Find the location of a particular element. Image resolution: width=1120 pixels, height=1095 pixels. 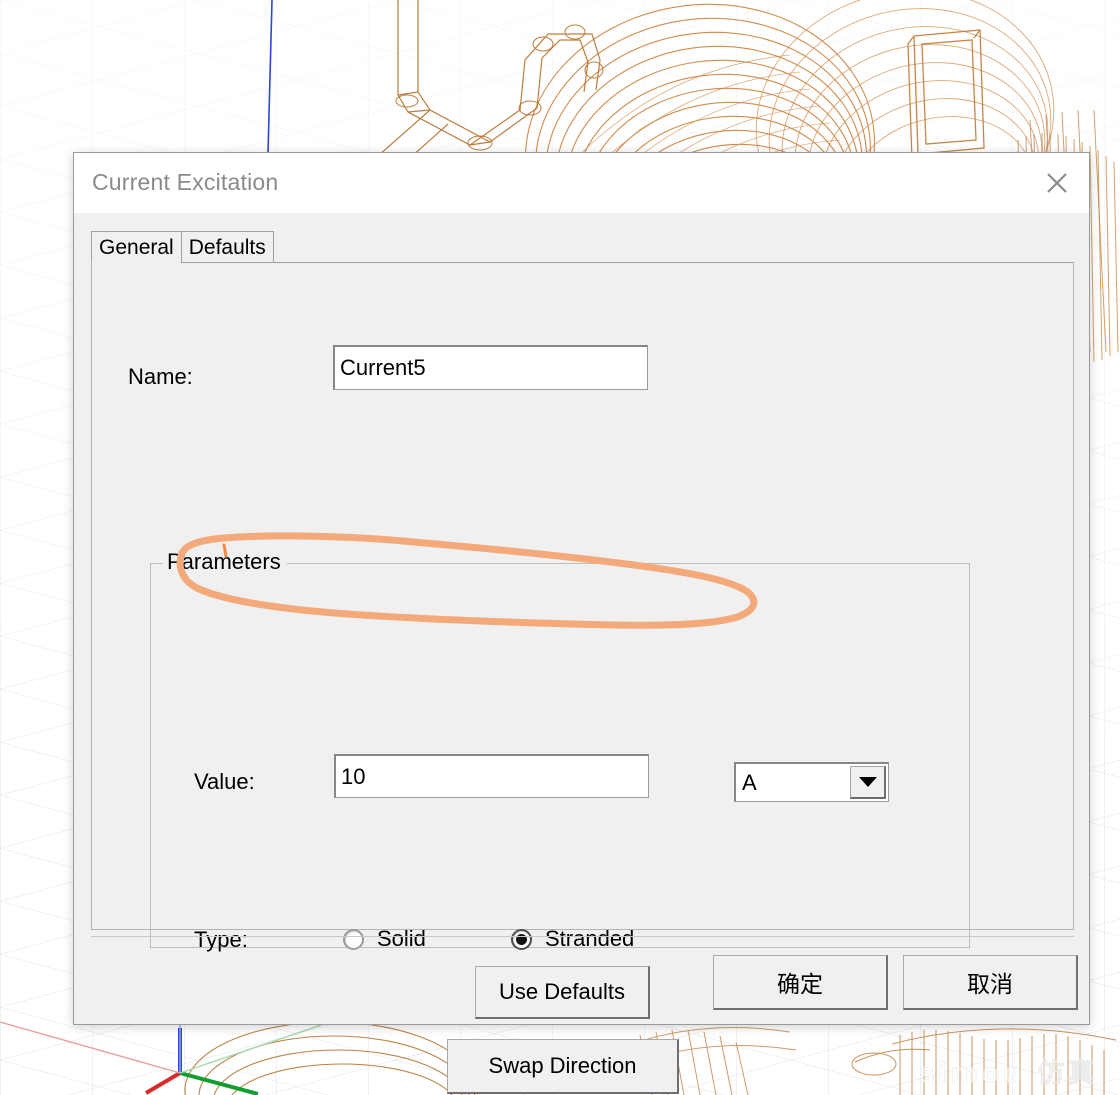

type-label: Type: is located at coordinates (221, 939).